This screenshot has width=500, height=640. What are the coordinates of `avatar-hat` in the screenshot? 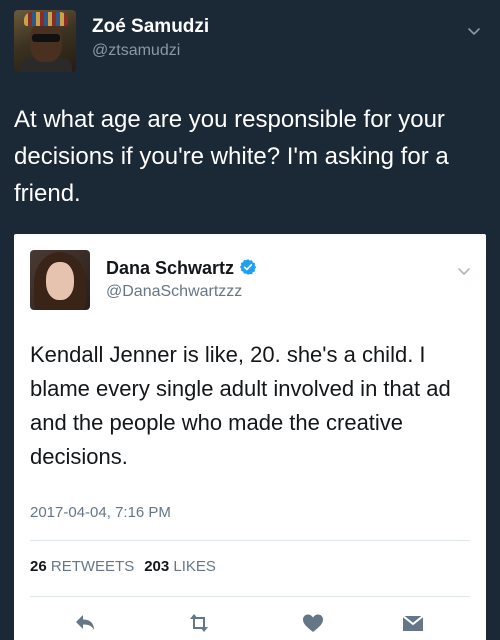 It's located at (46, 19).